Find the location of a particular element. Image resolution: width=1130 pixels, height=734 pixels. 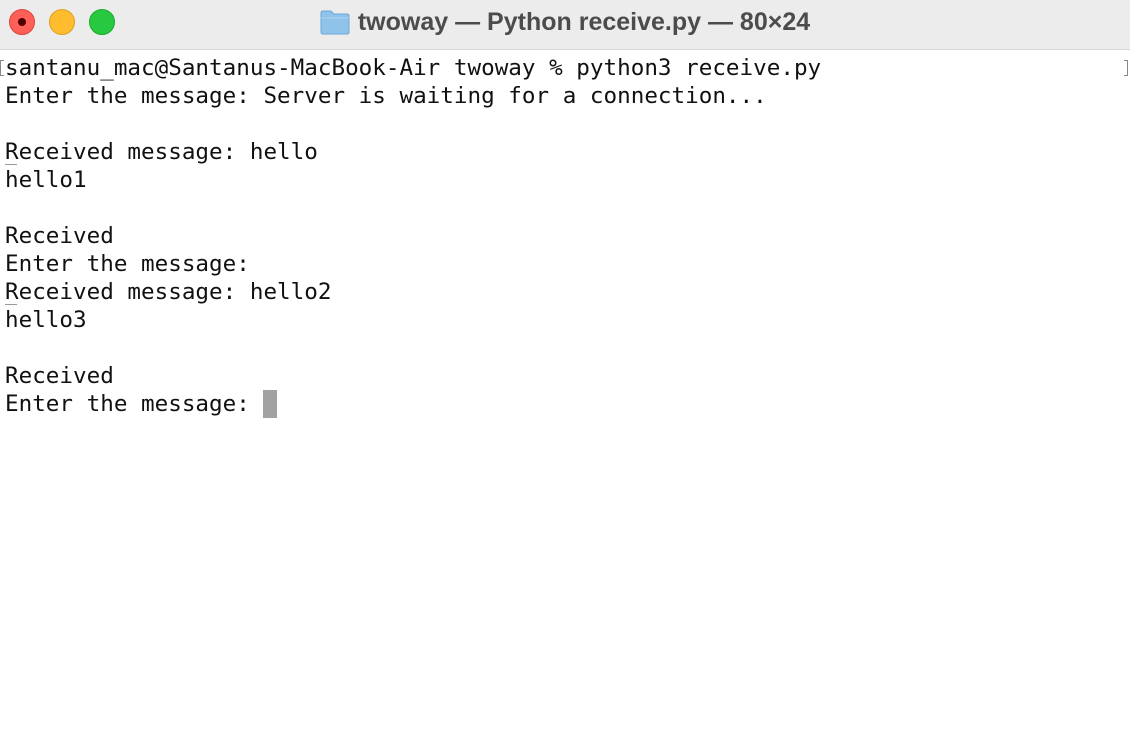

input-prompt: Enter the message: is located at coordinates (134, 404).